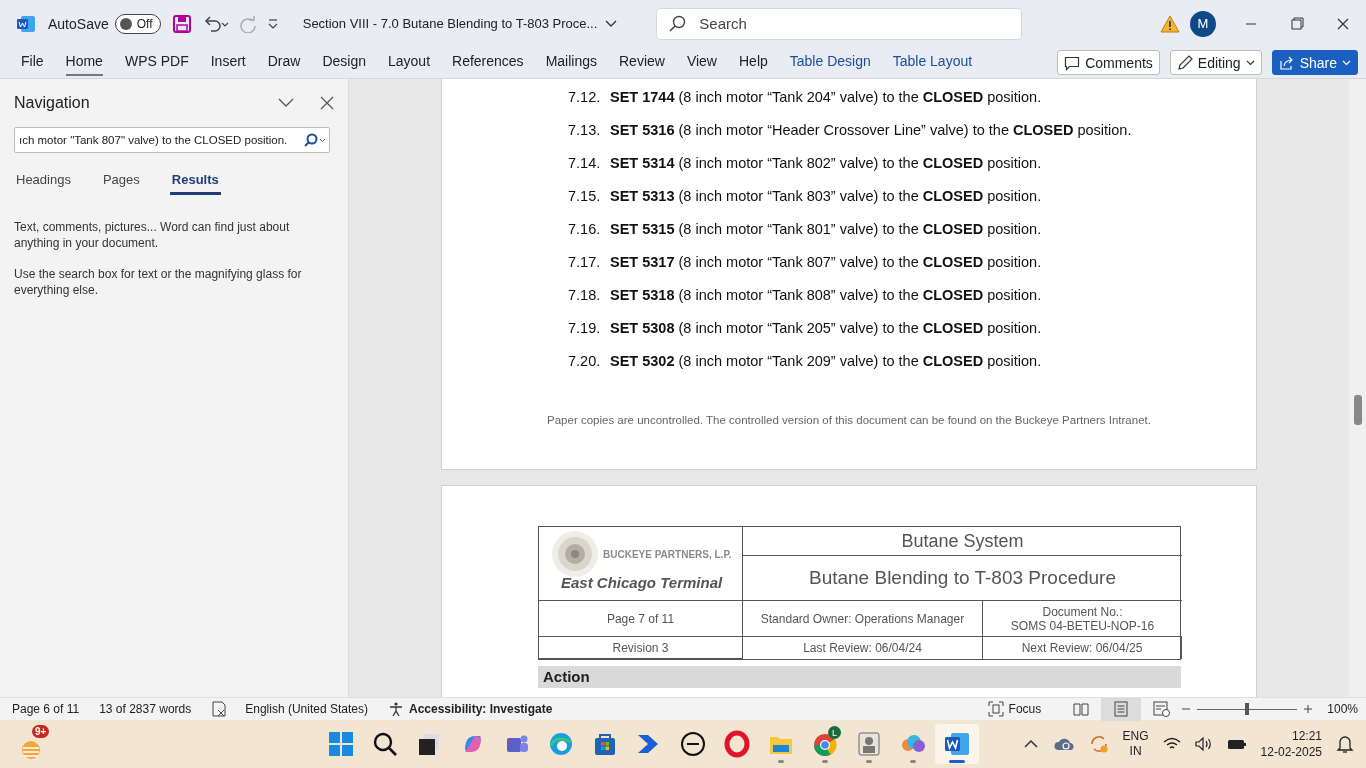 Image resolution: width=1366 pixels, height=768 pixels. Describe the element at coordinates (156, 62) in the screenshot. I see `ribbon-tab: WPS PDF` at that location.